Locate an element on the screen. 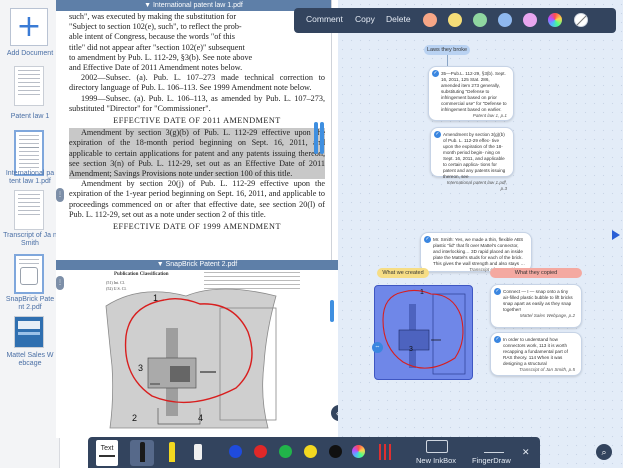  highlighter-icon is located at coordinates (172, 452).